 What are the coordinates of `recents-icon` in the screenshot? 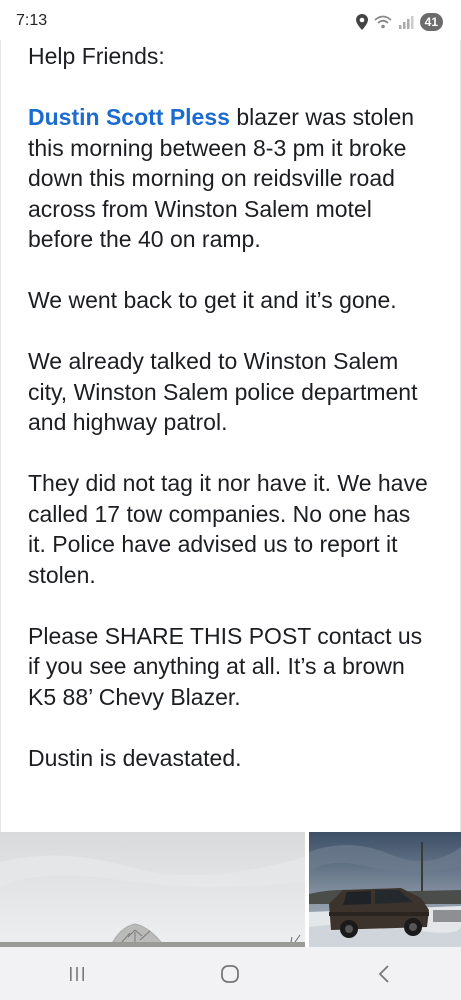 It's located at (76, 973).